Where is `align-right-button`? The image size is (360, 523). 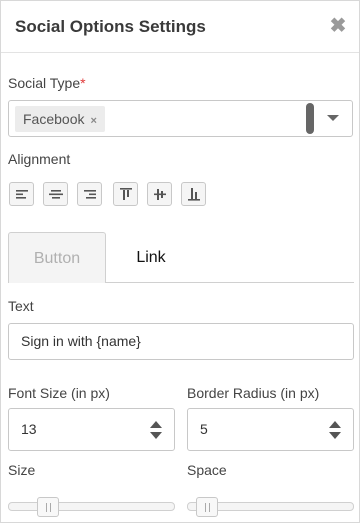
align-right-button is located at coordinates (89, 194).